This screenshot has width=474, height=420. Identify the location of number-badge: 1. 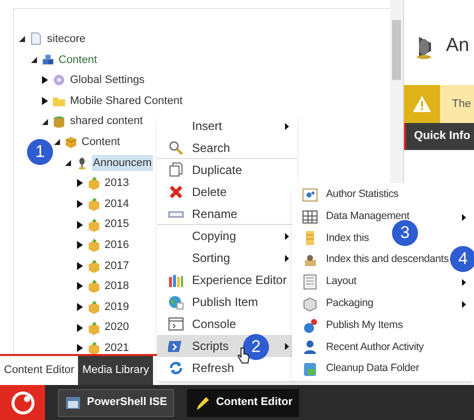
(40, 152).